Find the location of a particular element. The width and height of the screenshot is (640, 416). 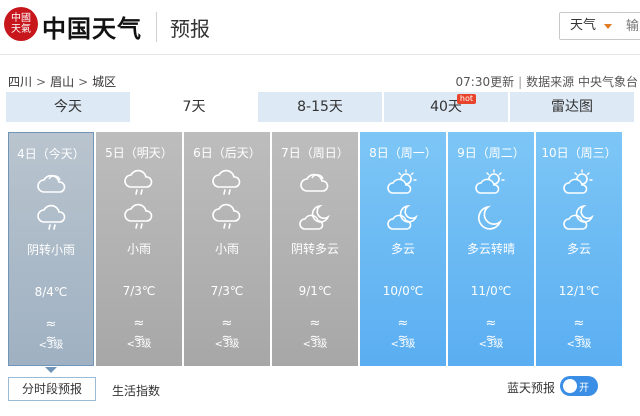

tab-today: 今天 is located at coordinates (69, 107).